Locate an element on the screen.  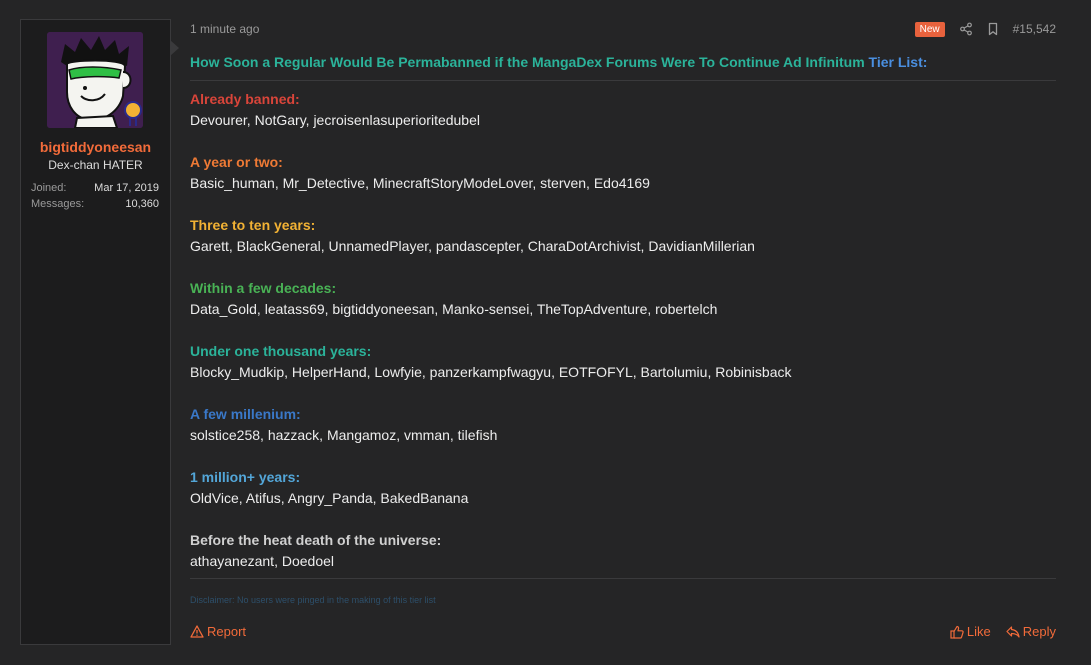
title-tail: Tier List: is located at coordinates (898, 62).